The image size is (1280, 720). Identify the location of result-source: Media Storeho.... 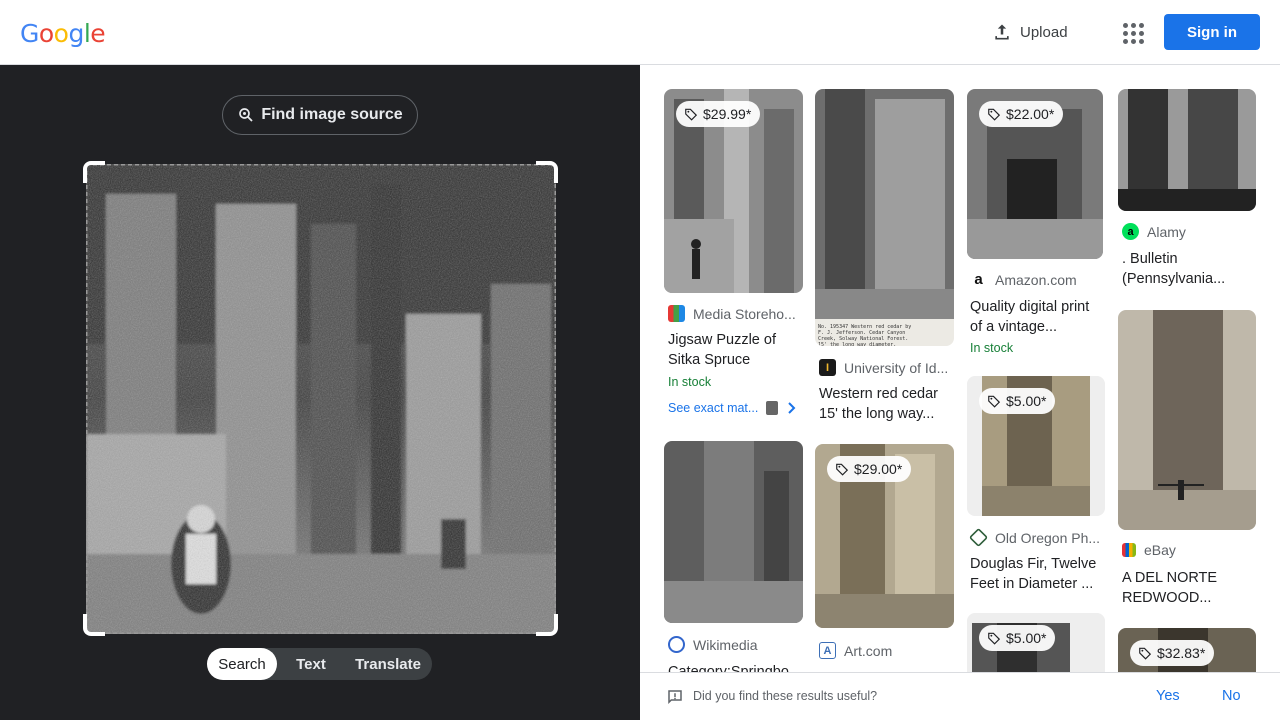
(732, 313).